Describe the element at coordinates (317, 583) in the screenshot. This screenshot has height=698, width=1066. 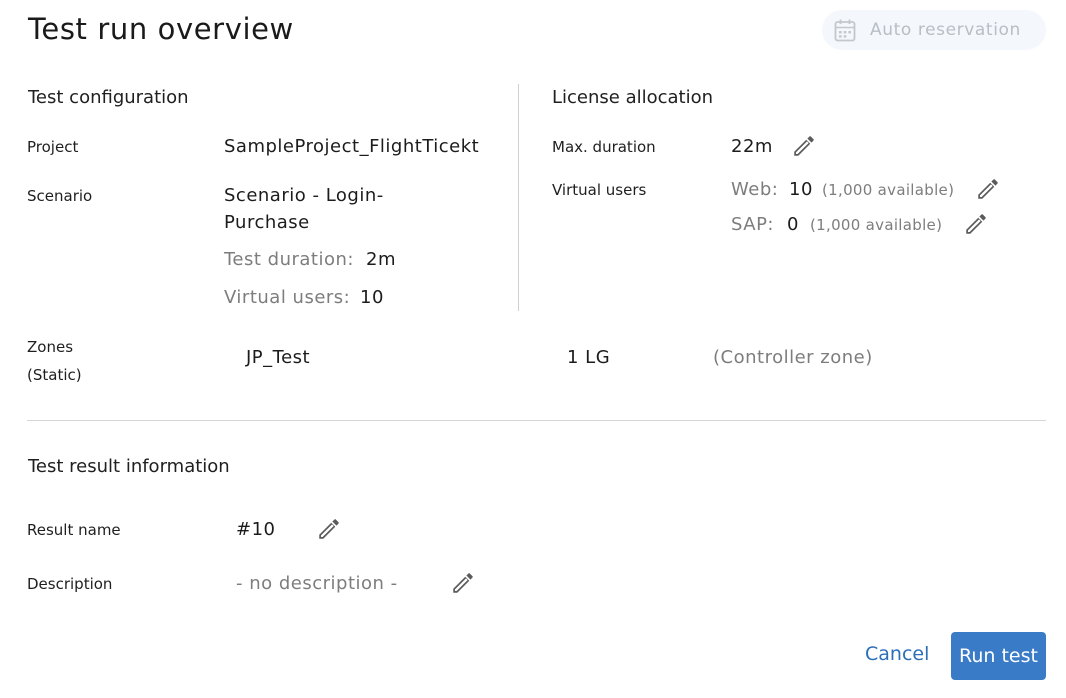
I see `description-value: - no description -` at that location.